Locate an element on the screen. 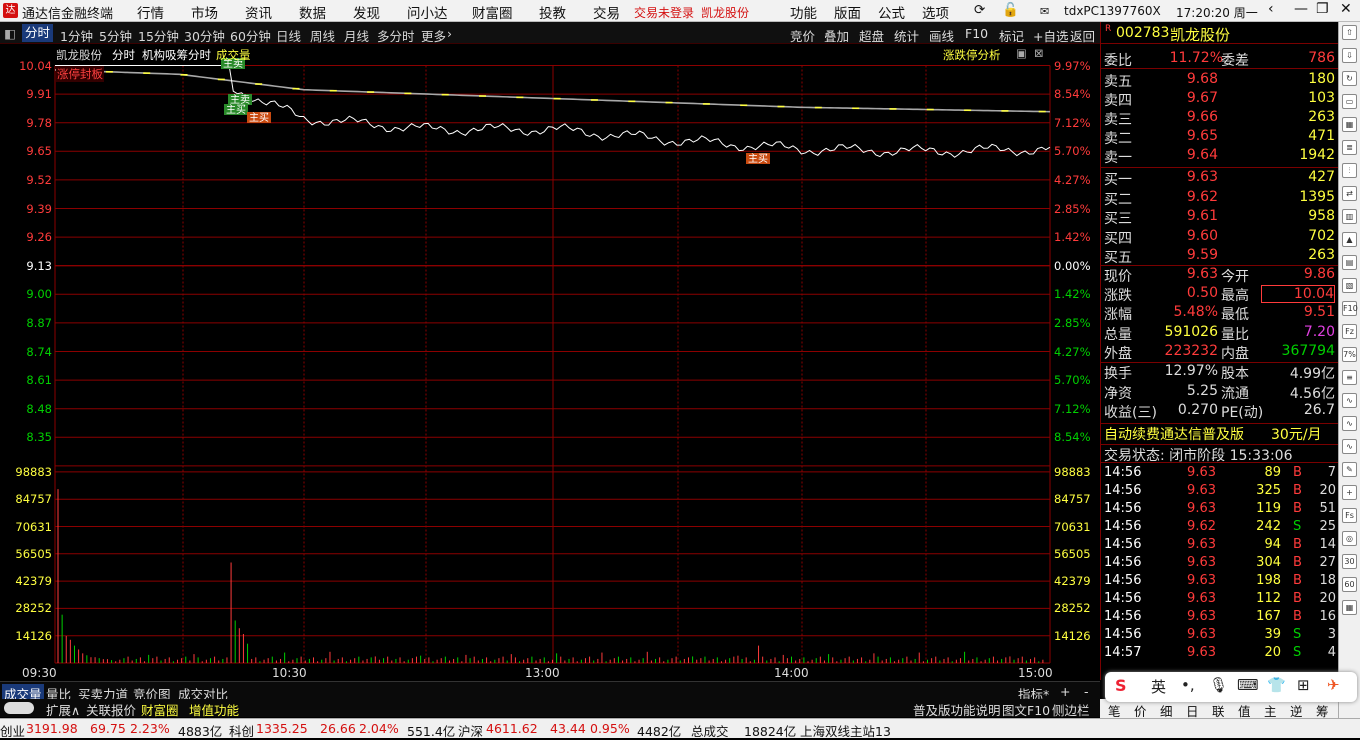 This screenshot has height=740, width=1360. menu-item-shichang: 市场 is located at coordinates (204, 12).